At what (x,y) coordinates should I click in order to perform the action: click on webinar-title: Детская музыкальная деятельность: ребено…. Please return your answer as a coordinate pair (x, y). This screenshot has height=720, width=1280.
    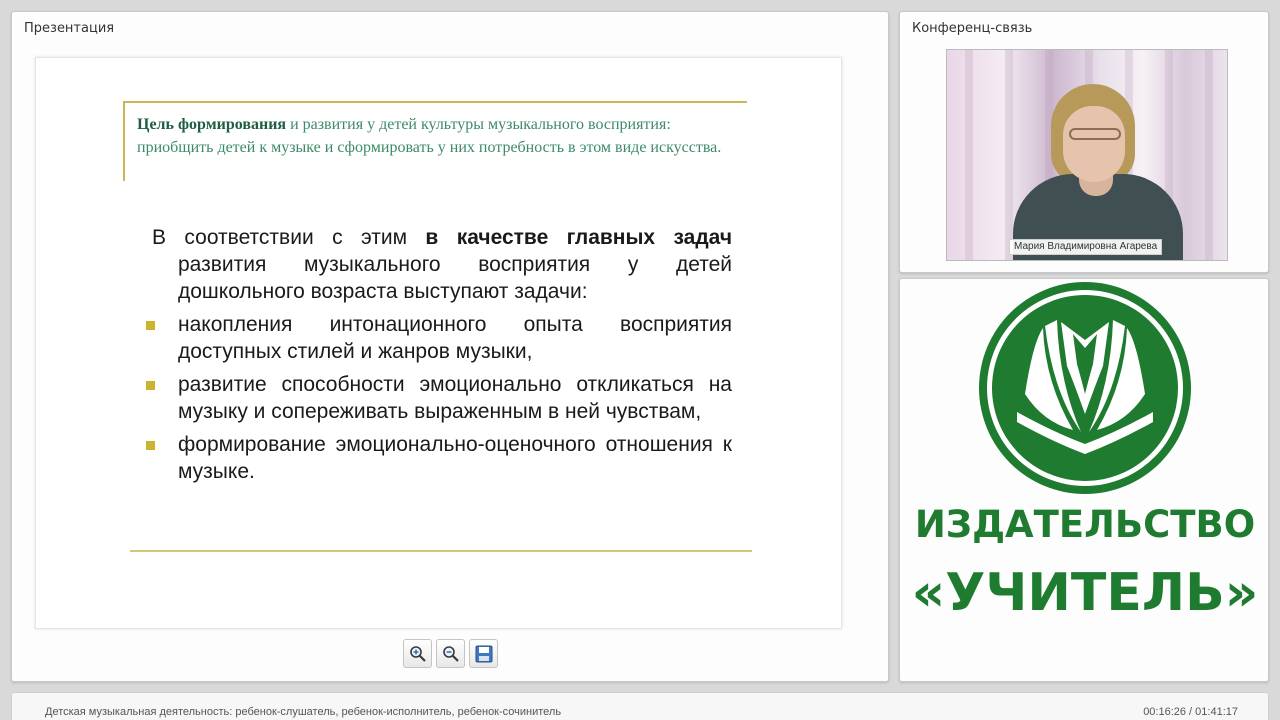
    Looking at the image, I should click on (303, 712).